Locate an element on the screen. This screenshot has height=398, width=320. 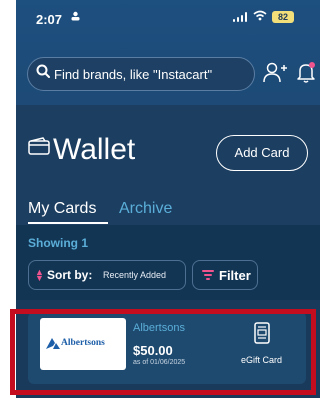
tab-my-cards: My Cards is located at coordinates (62, 209).